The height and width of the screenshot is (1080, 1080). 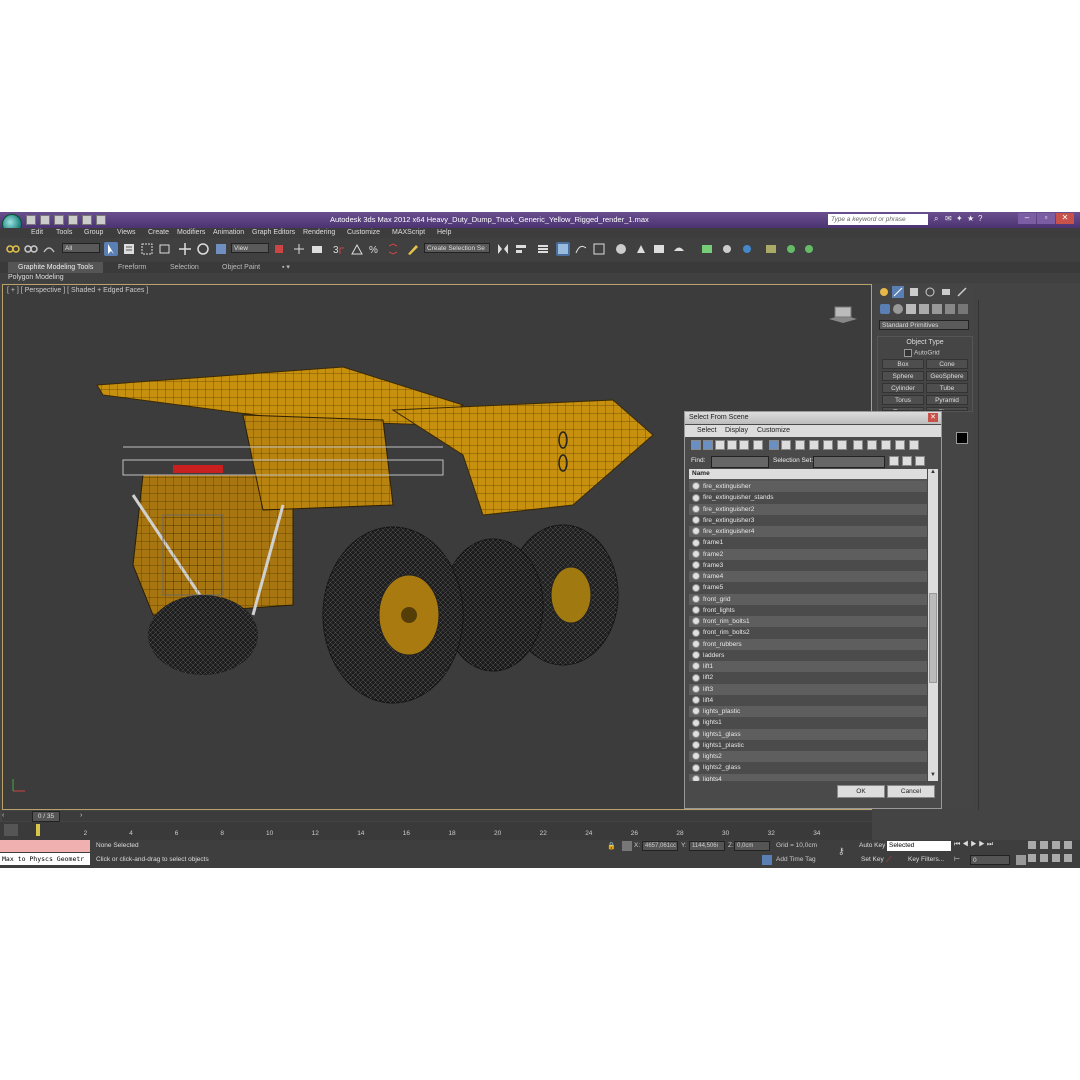 I want to click on list-item: ladders, so click(x=808, y=655).